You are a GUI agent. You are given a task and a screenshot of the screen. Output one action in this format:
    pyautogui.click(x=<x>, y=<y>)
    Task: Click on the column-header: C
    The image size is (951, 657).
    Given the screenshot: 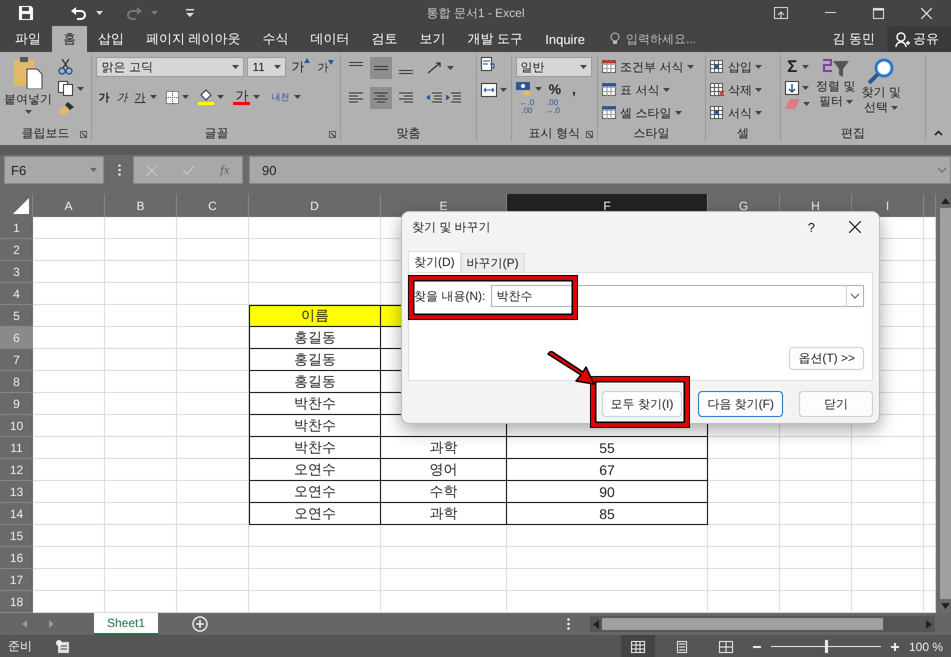 What is the action you would take?
    pyautogui.click(x=213, y=205)
    